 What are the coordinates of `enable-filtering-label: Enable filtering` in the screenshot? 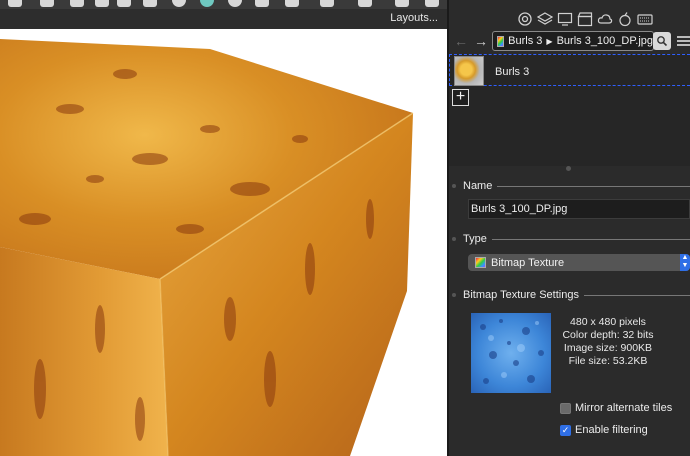 It's located at (611, 430).